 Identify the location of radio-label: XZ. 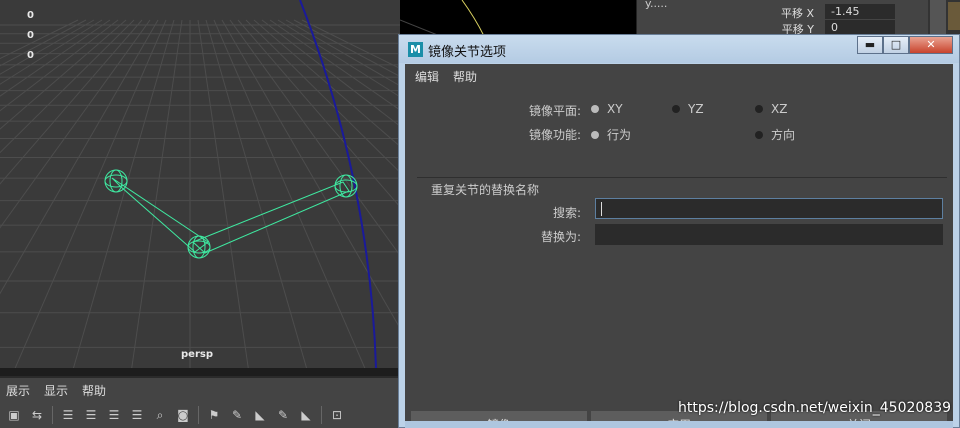
(779, 109).